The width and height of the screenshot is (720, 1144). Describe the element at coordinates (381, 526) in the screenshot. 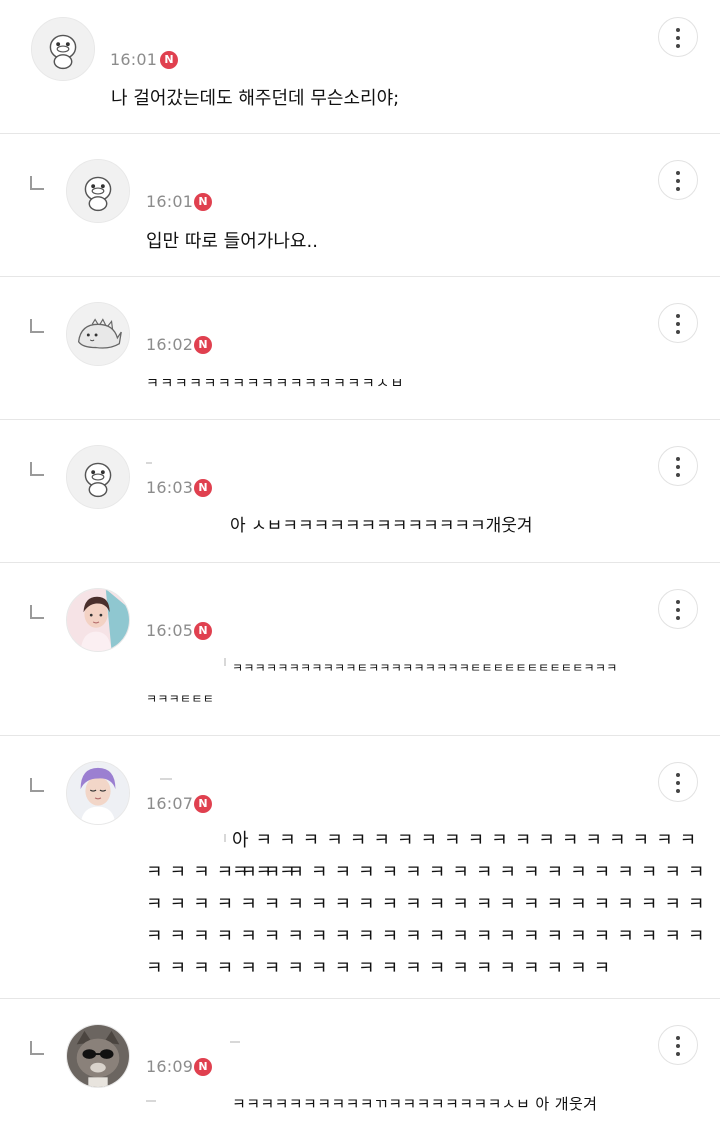

I see `comment-text: 아 ㅅㅂㅋㅋㅋㅋㅋㅋㅋㅋㅋㅋㅋㅋㅋ개웃겨` at that location.